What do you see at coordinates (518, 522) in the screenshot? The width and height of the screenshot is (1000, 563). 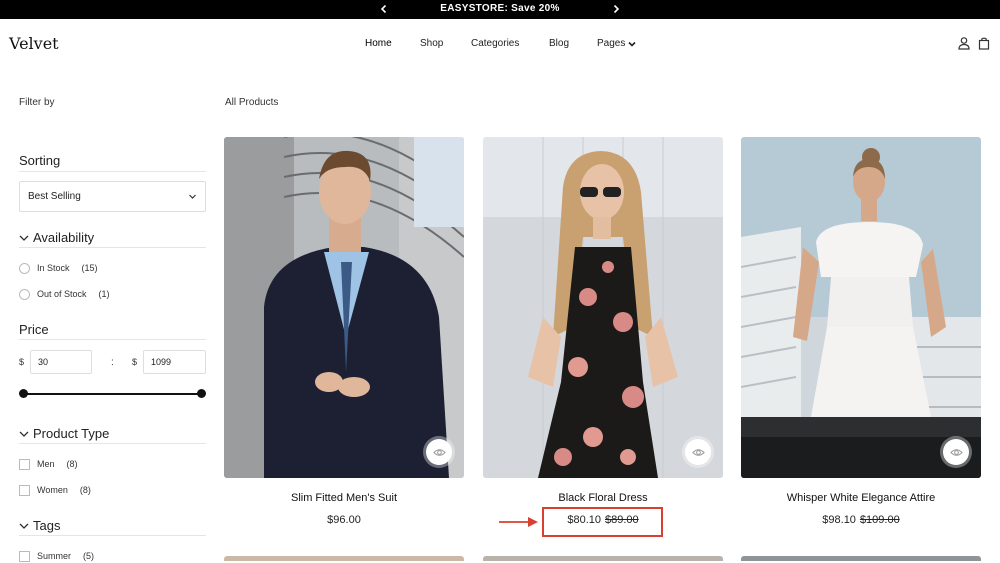 I see `annotation-arrow-icon` at bounding box center [518, 522].